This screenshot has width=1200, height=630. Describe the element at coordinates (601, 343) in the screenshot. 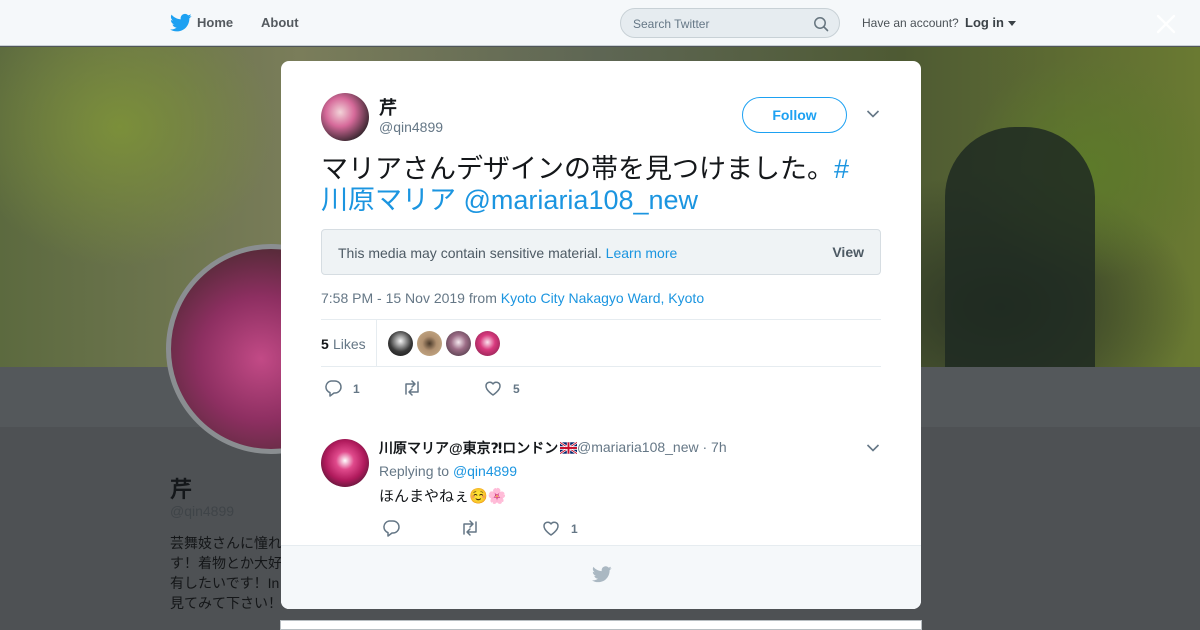

I see `tweet-stats: 5 Likes` at that location.